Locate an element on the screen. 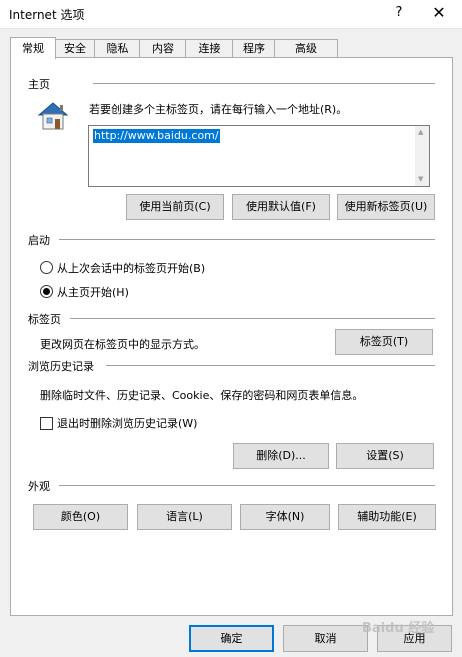 The image size is (462, 657). use-new-tab-button: 使用新标签页(U) is located at coordinates (386, 207).